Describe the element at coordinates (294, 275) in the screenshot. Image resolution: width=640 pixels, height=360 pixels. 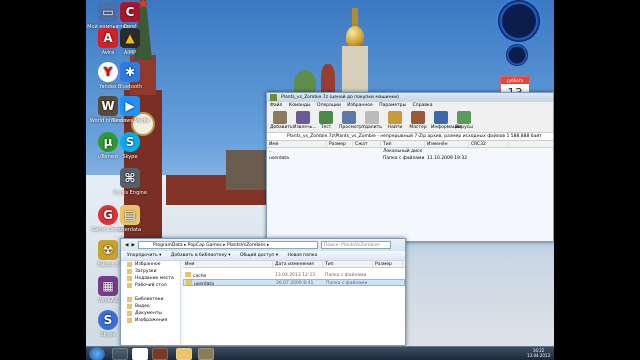
I see `list-item: cache 13.04.2013 12:13 Папка с файлами` at that location.